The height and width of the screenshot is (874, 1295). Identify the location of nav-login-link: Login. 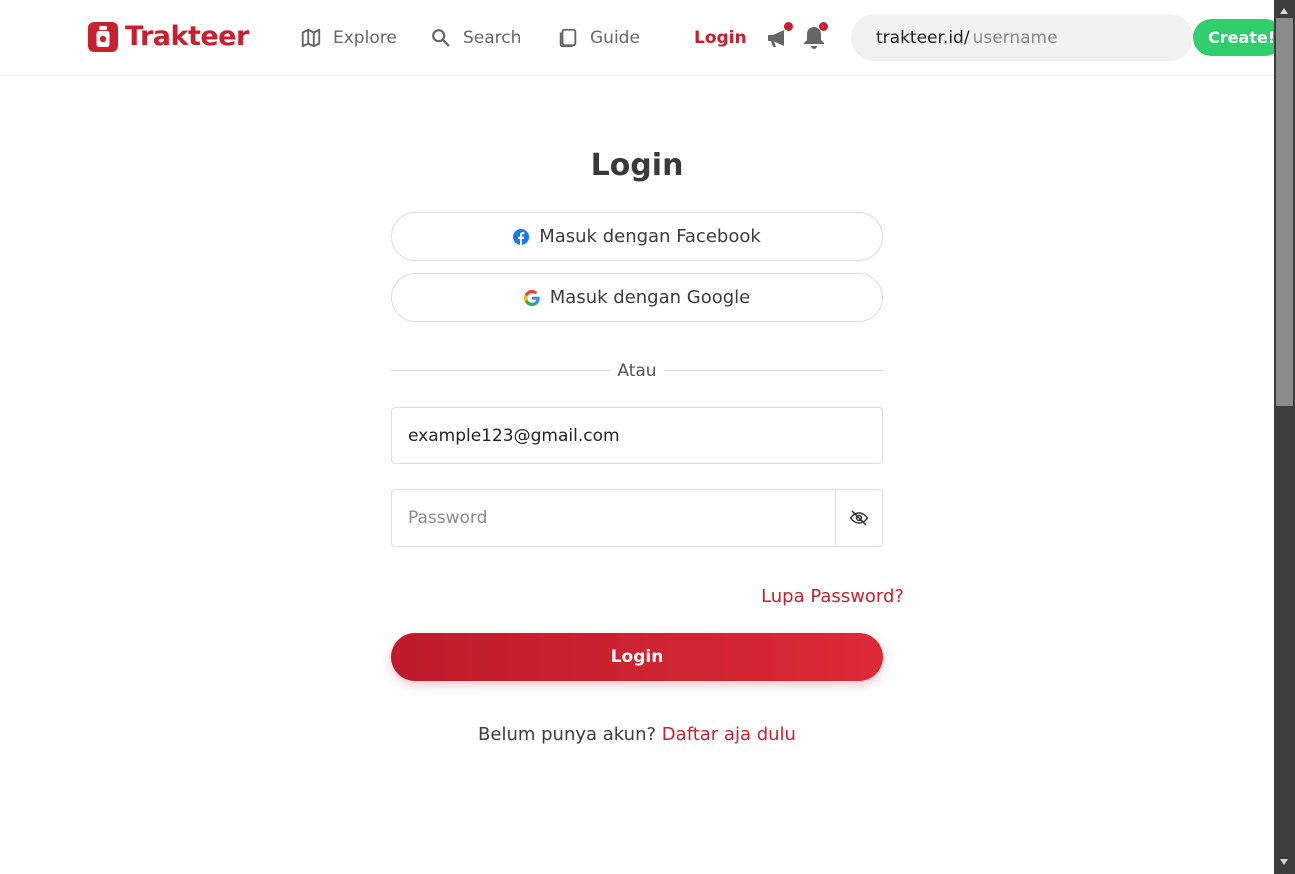
(720, 38).